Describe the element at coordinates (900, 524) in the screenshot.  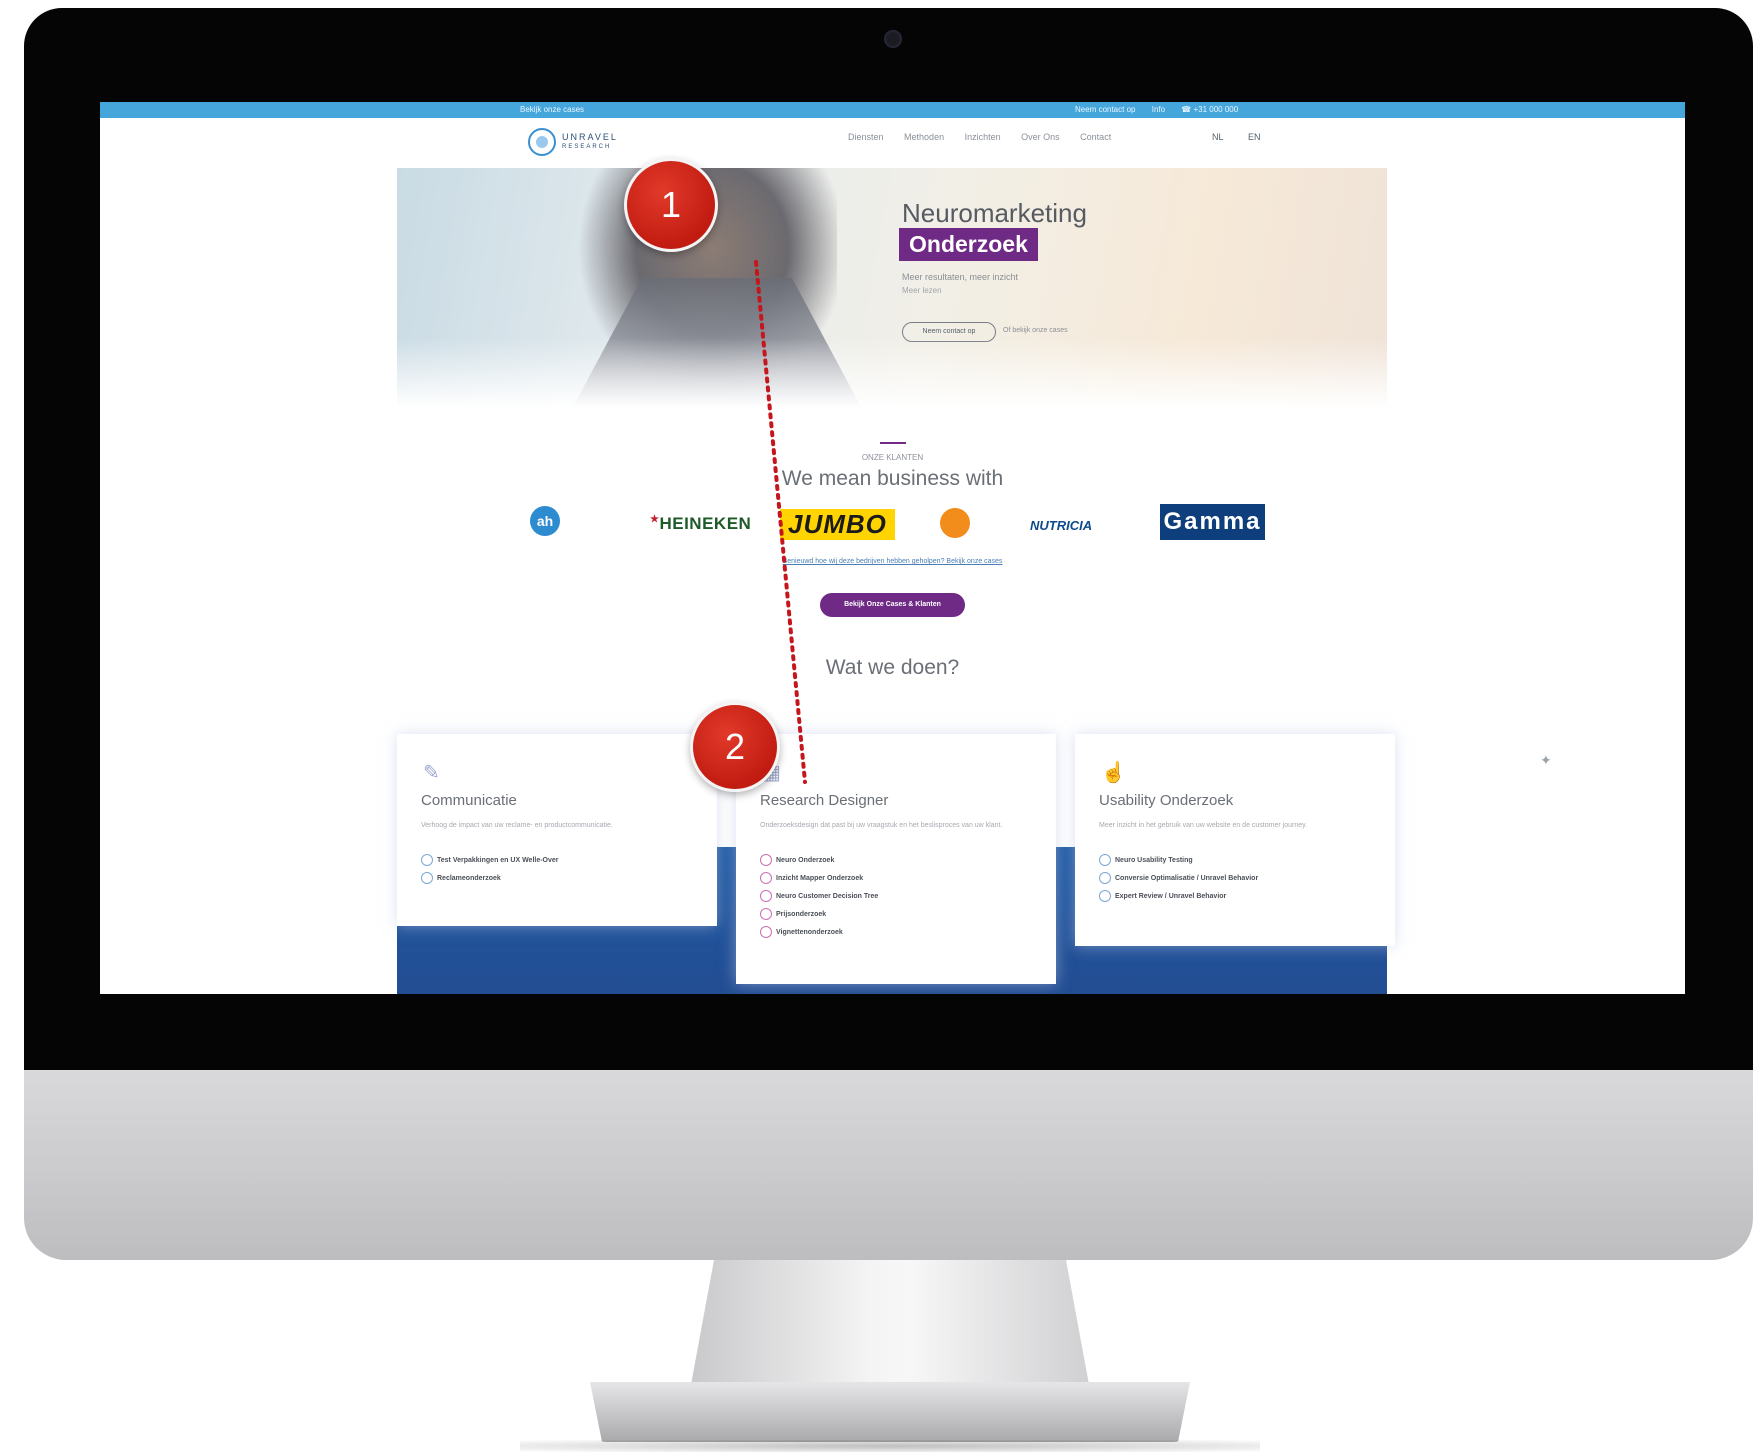
I see `client-logos: ah ★HEINEKEN JUMBO NUTRICIA Gamma` at that location.